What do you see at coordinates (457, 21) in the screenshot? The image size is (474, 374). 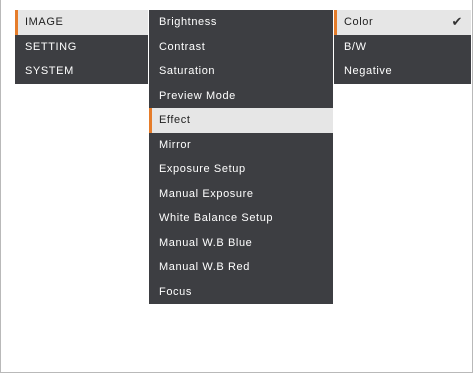 I see `checkmark-icon: ✔` at bounding box center [457, 21].